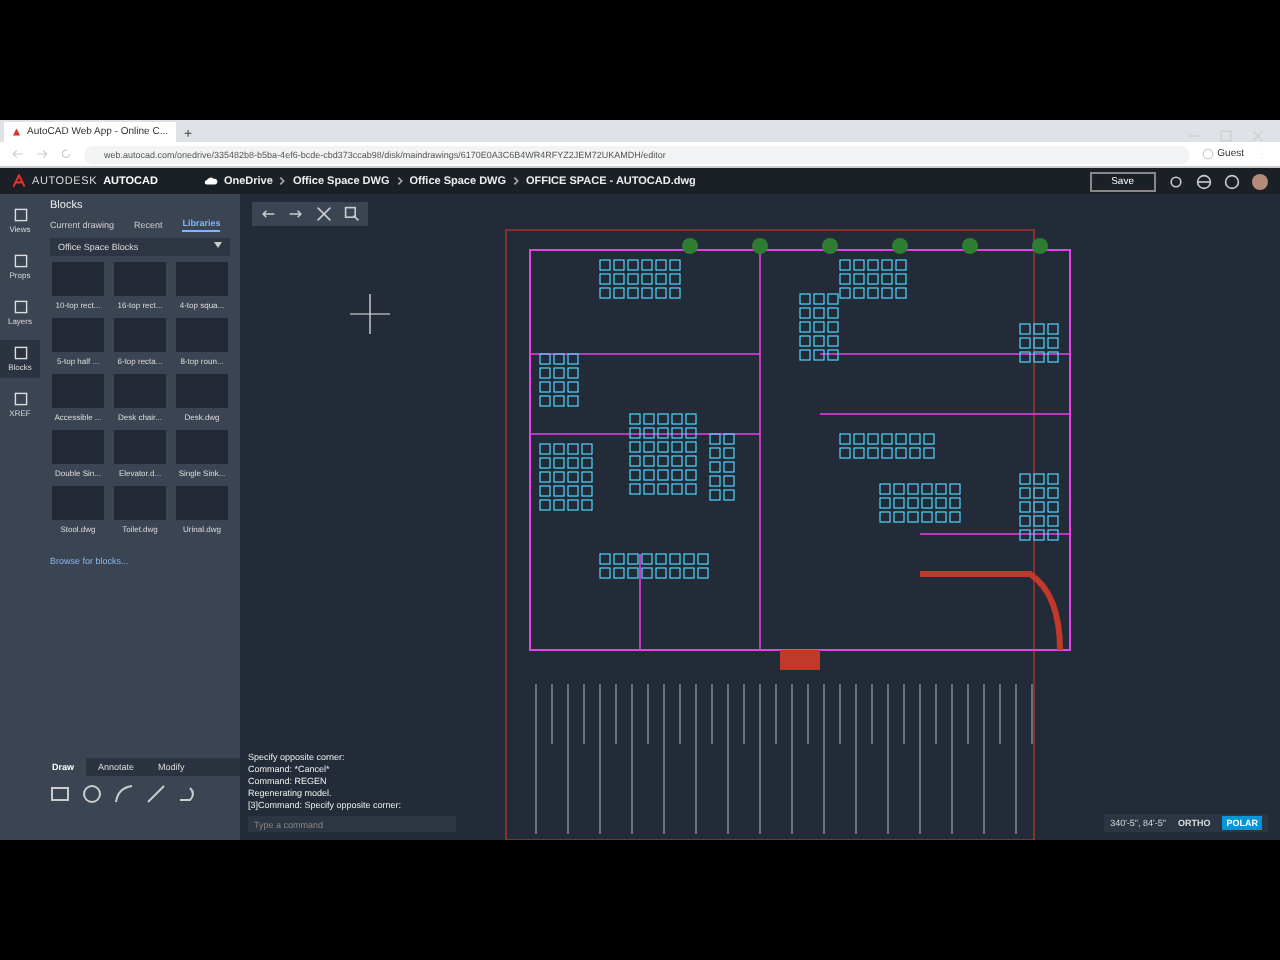  What do you see at coordinates (1226, 136) in the screenshot?
I see `maximize-icon` at bounding box center [1226, 136].